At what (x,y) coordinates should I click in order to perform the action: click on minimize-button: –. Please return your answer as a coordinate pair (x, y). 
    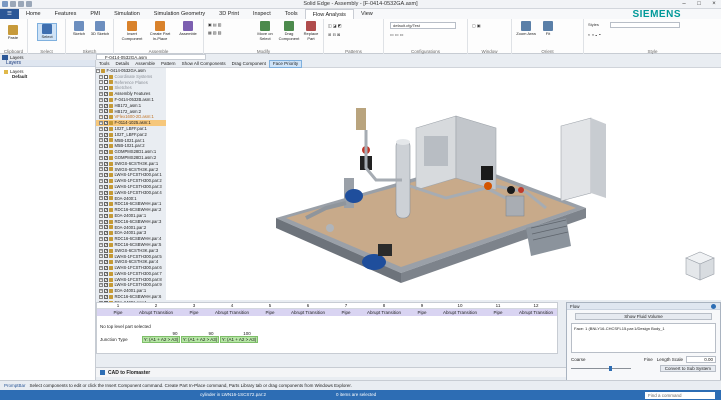
    Looking at the image, I should click on (684, 4).